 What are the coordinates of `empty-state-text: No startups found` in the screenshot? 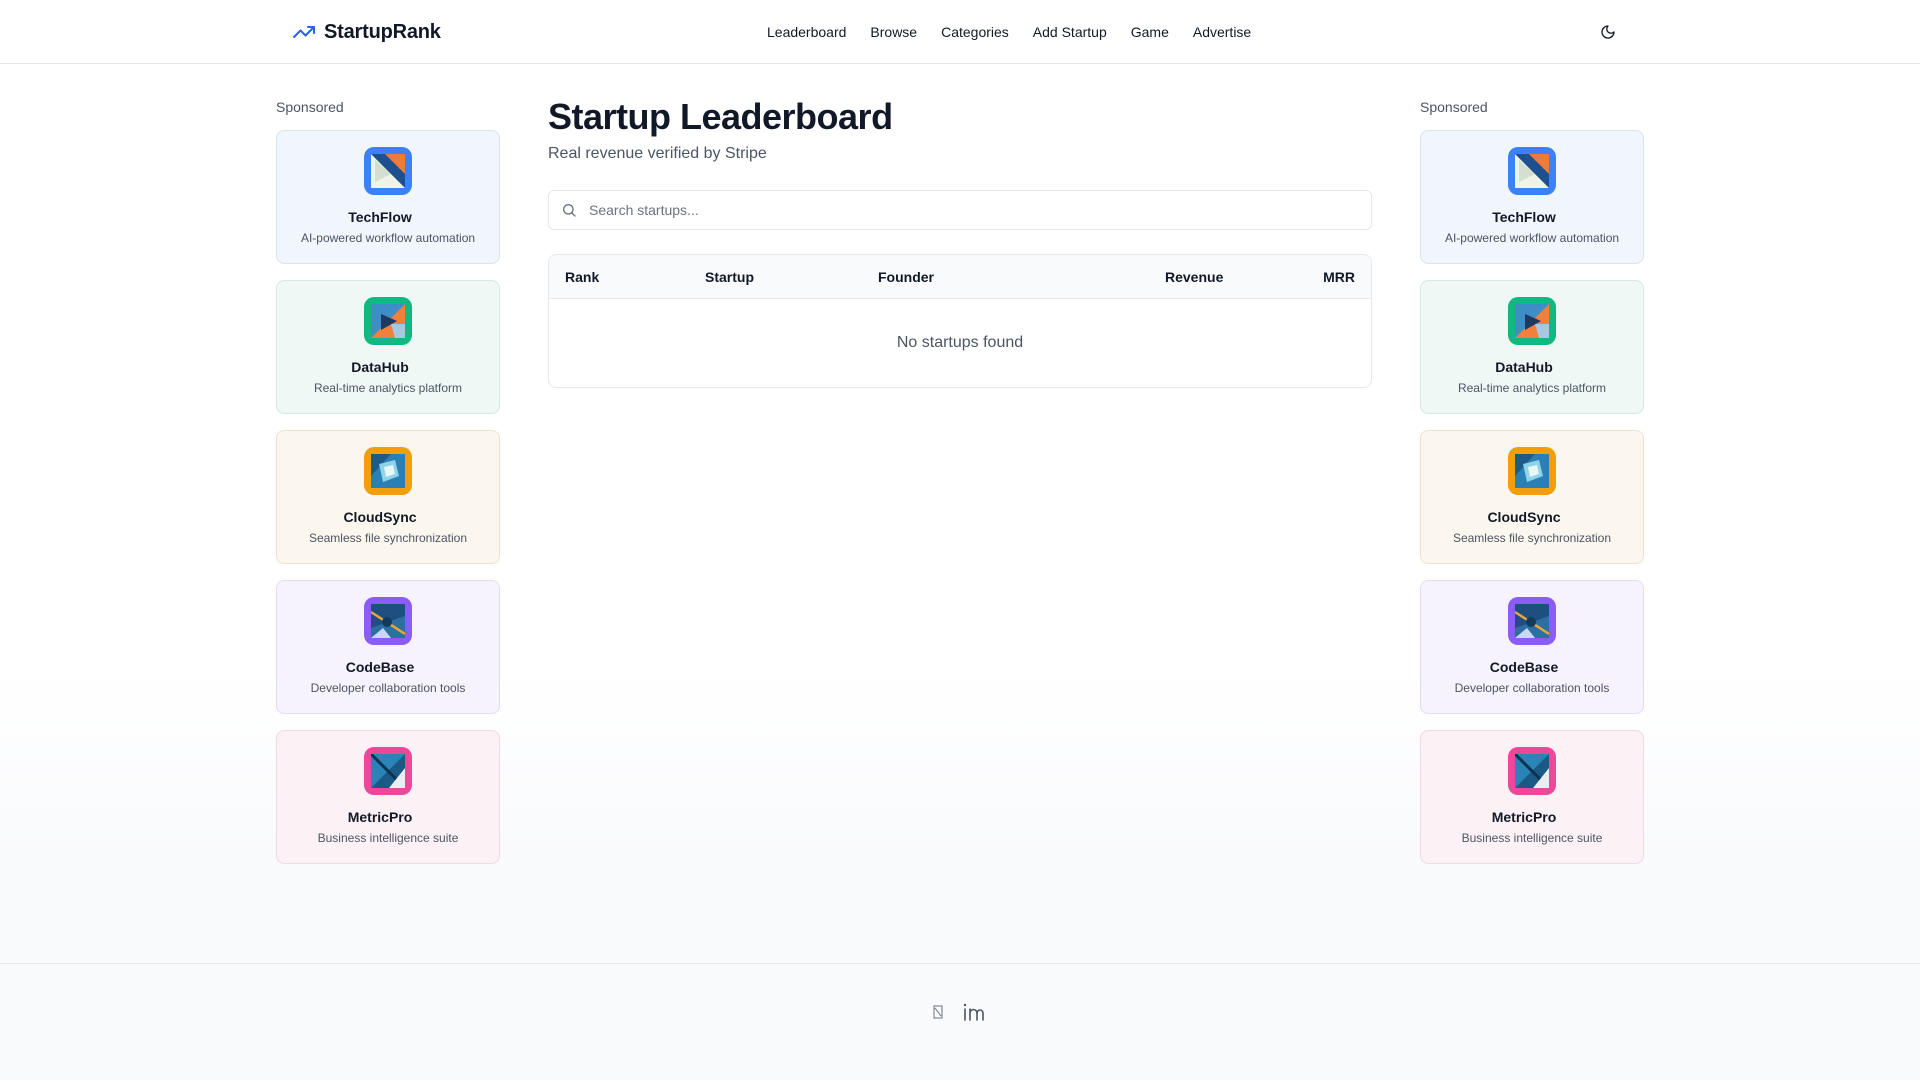 It's located at (960, 342).